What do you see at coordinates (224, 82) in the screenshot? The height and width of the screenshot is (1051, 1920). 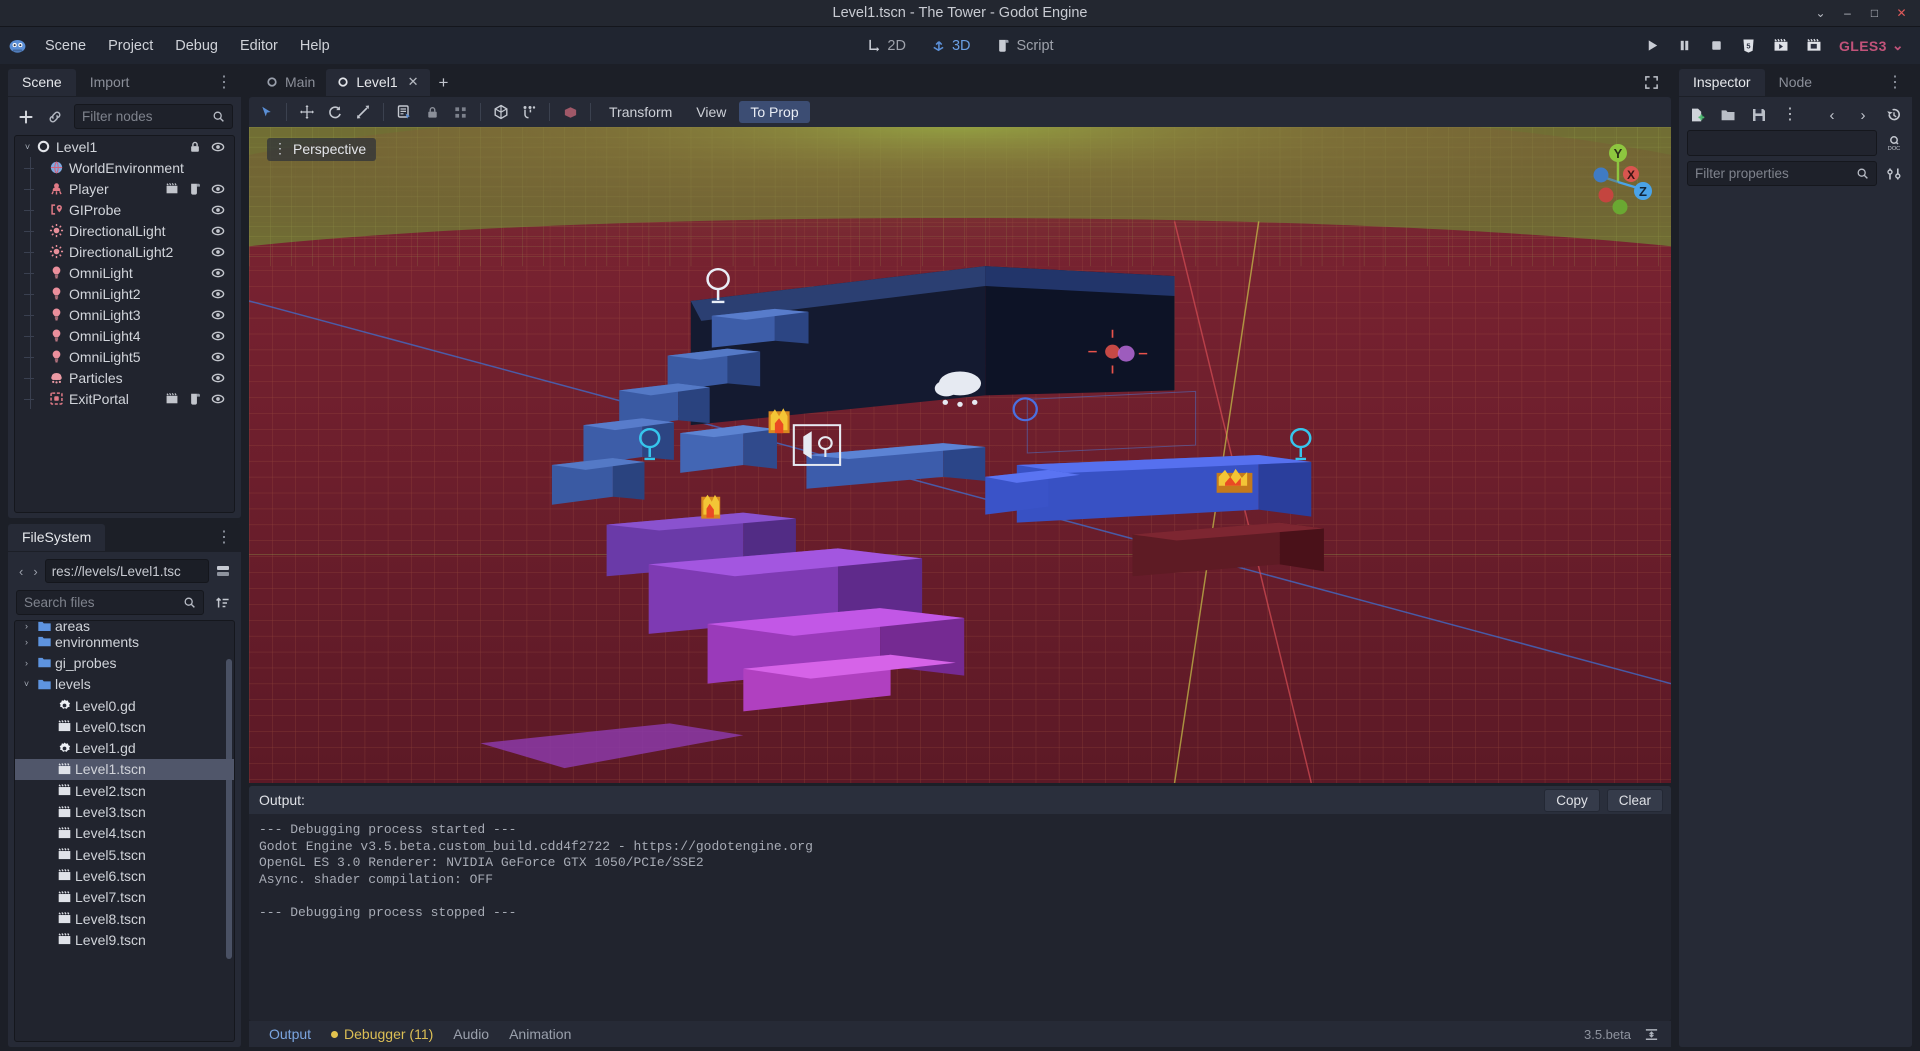 I see `scene-dock-menu-icon: ⋮` at bounding box center [224, 82].